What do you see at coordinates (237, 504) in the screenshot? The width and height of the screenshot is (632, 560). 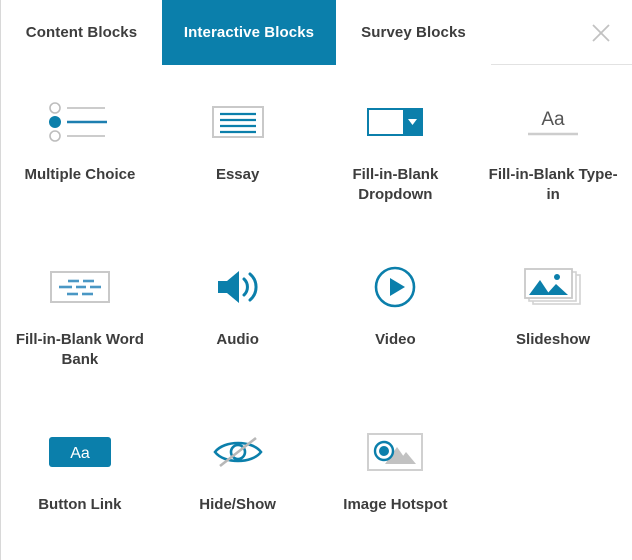 I see `block-label: Hide/Show` at bounding box center [237, 504].